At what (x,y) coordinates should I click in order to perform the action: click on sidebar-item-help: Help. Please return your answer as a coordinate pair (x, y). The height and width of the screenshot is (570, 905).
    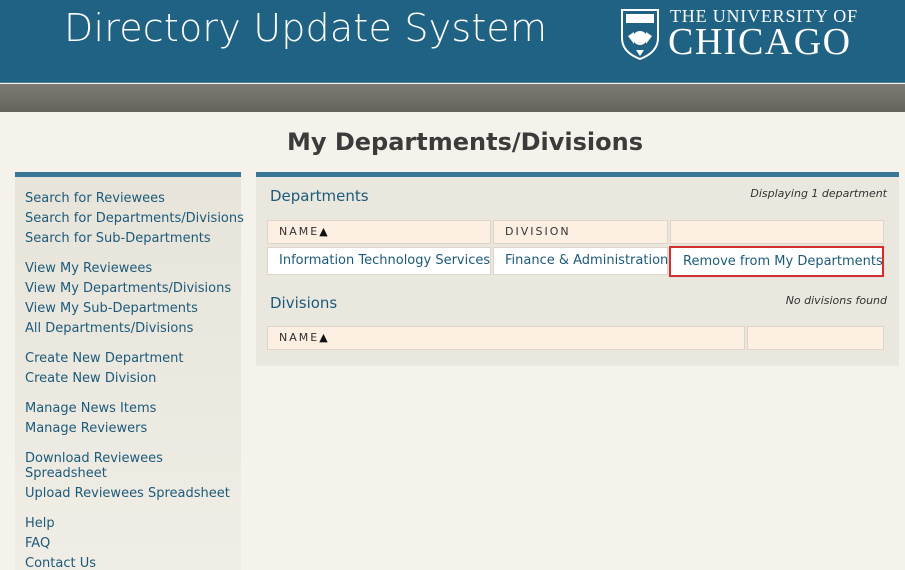
    Looking at the image, I should click on (55, 524).